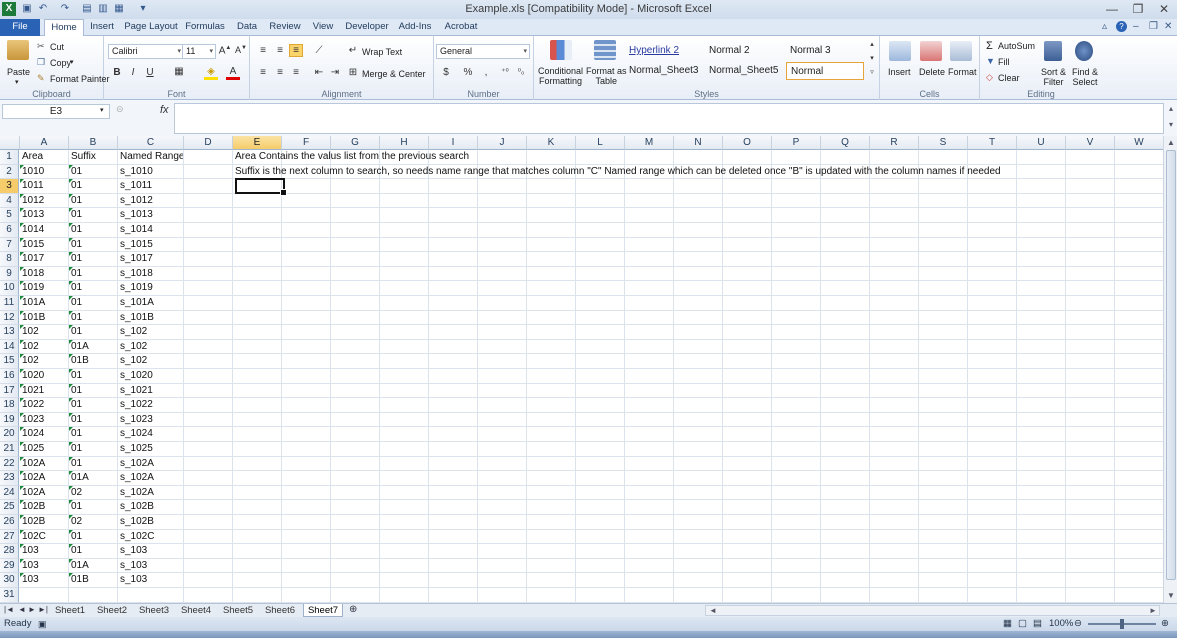 The image size is (1177, 638). I want to click on cell-a13: 102, so click(44, 332).